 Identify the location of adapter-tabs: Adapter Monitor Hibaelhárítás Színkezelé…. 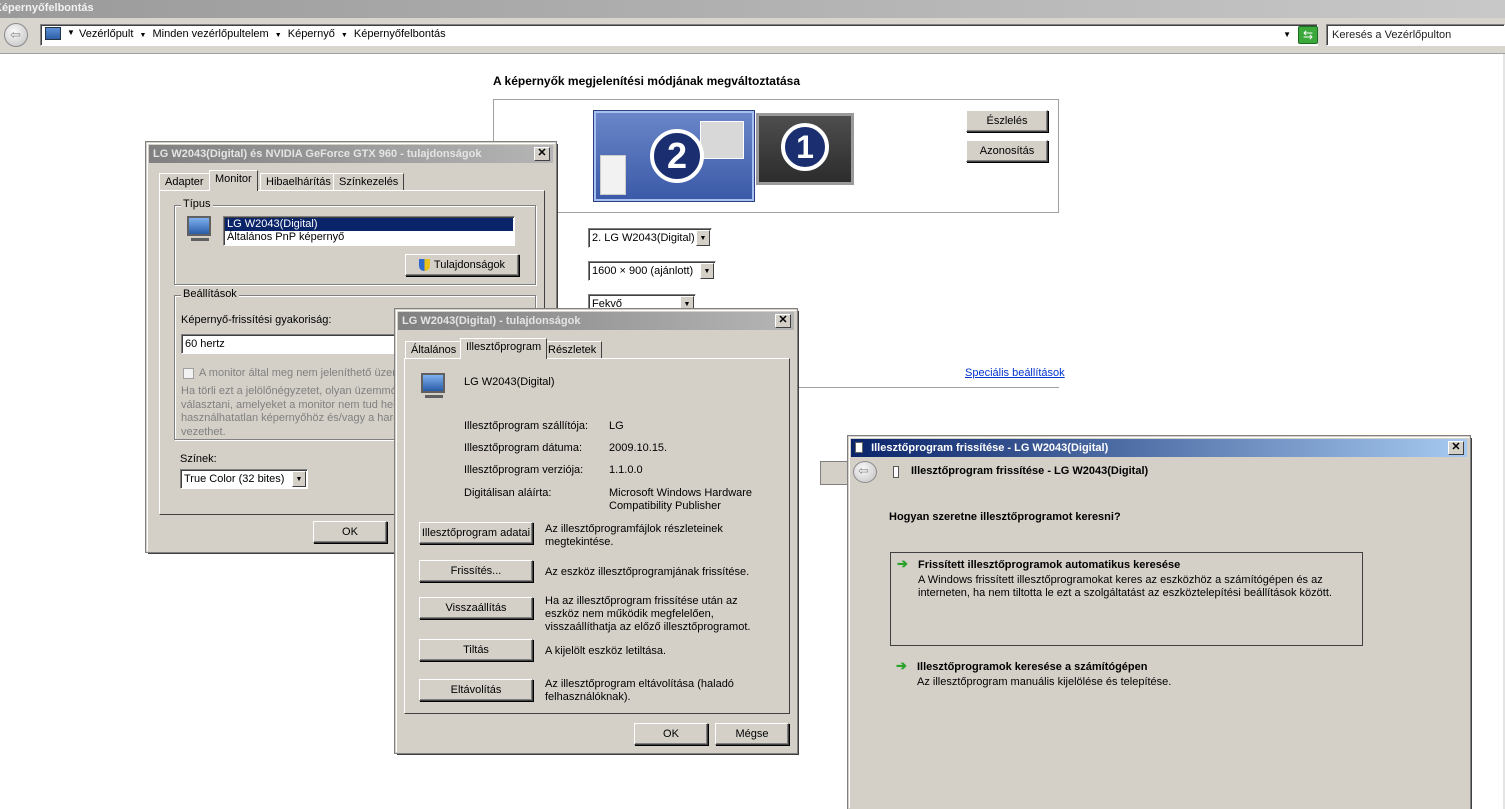
(349, 180).